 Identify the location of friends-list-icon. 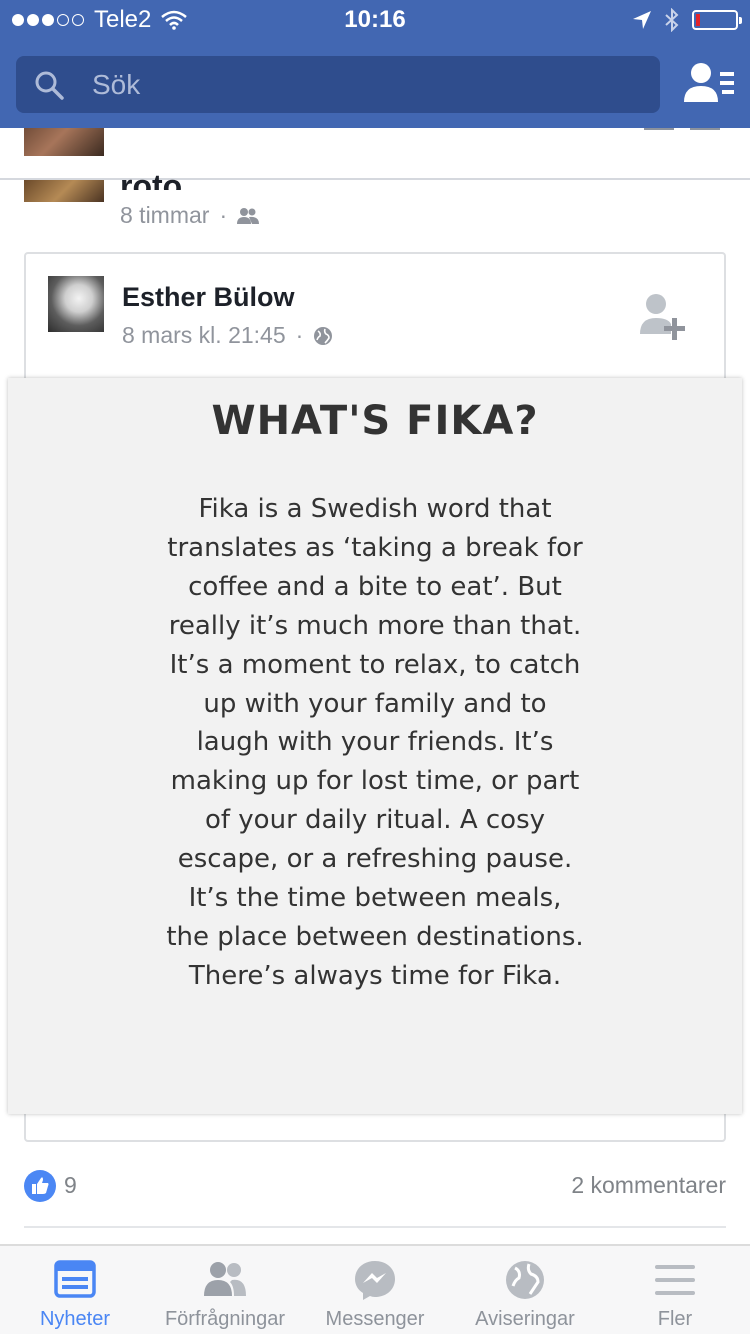
(709, 84).